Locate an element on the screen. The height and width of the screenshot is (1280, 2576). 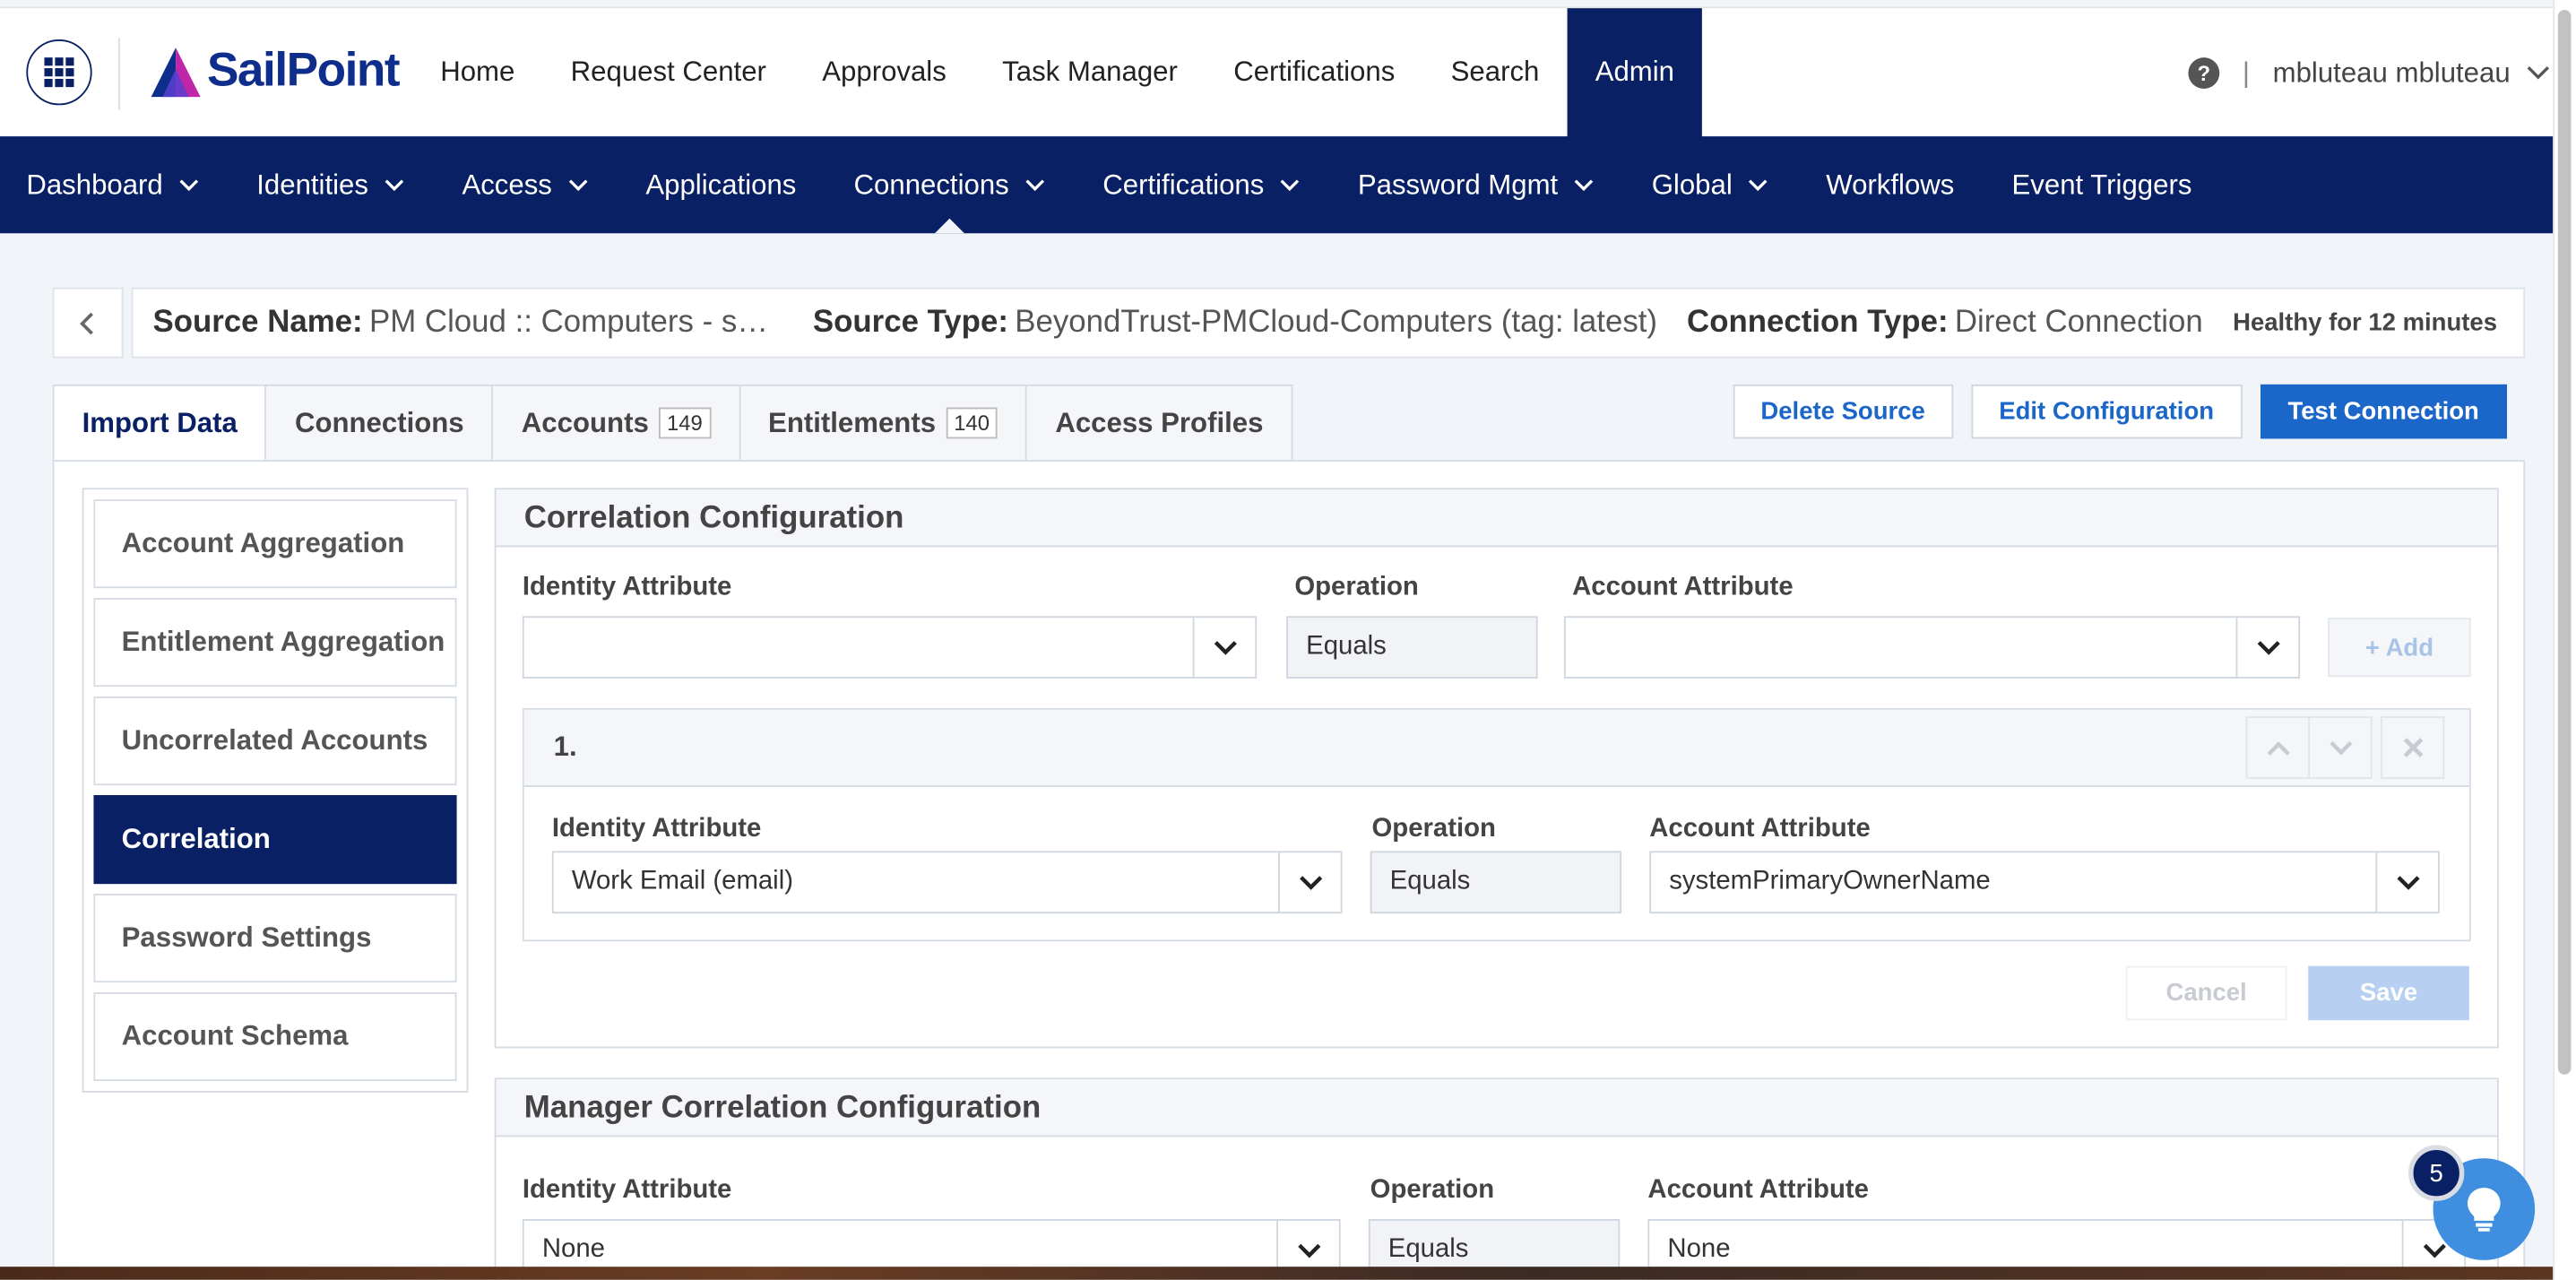
nav-task-manager: Task Manager is located at coordinates (1090, 73).